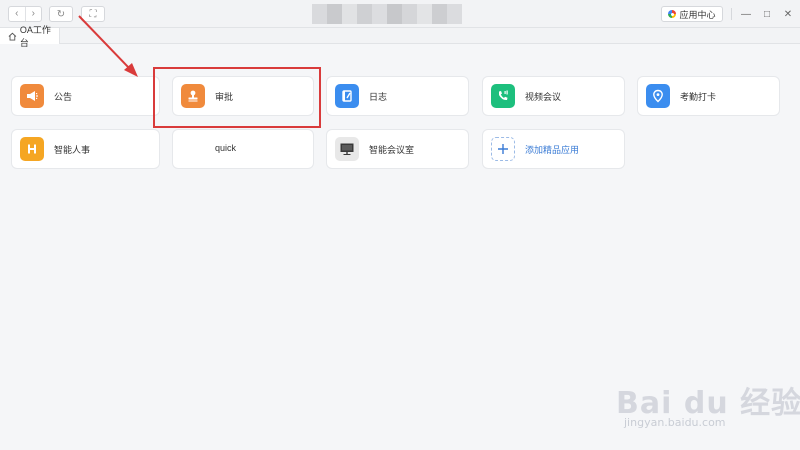  What do you see at coordinates (17, 14) in the screenshot?
I see `back-button: ‹` at bounding box center [17, 14].